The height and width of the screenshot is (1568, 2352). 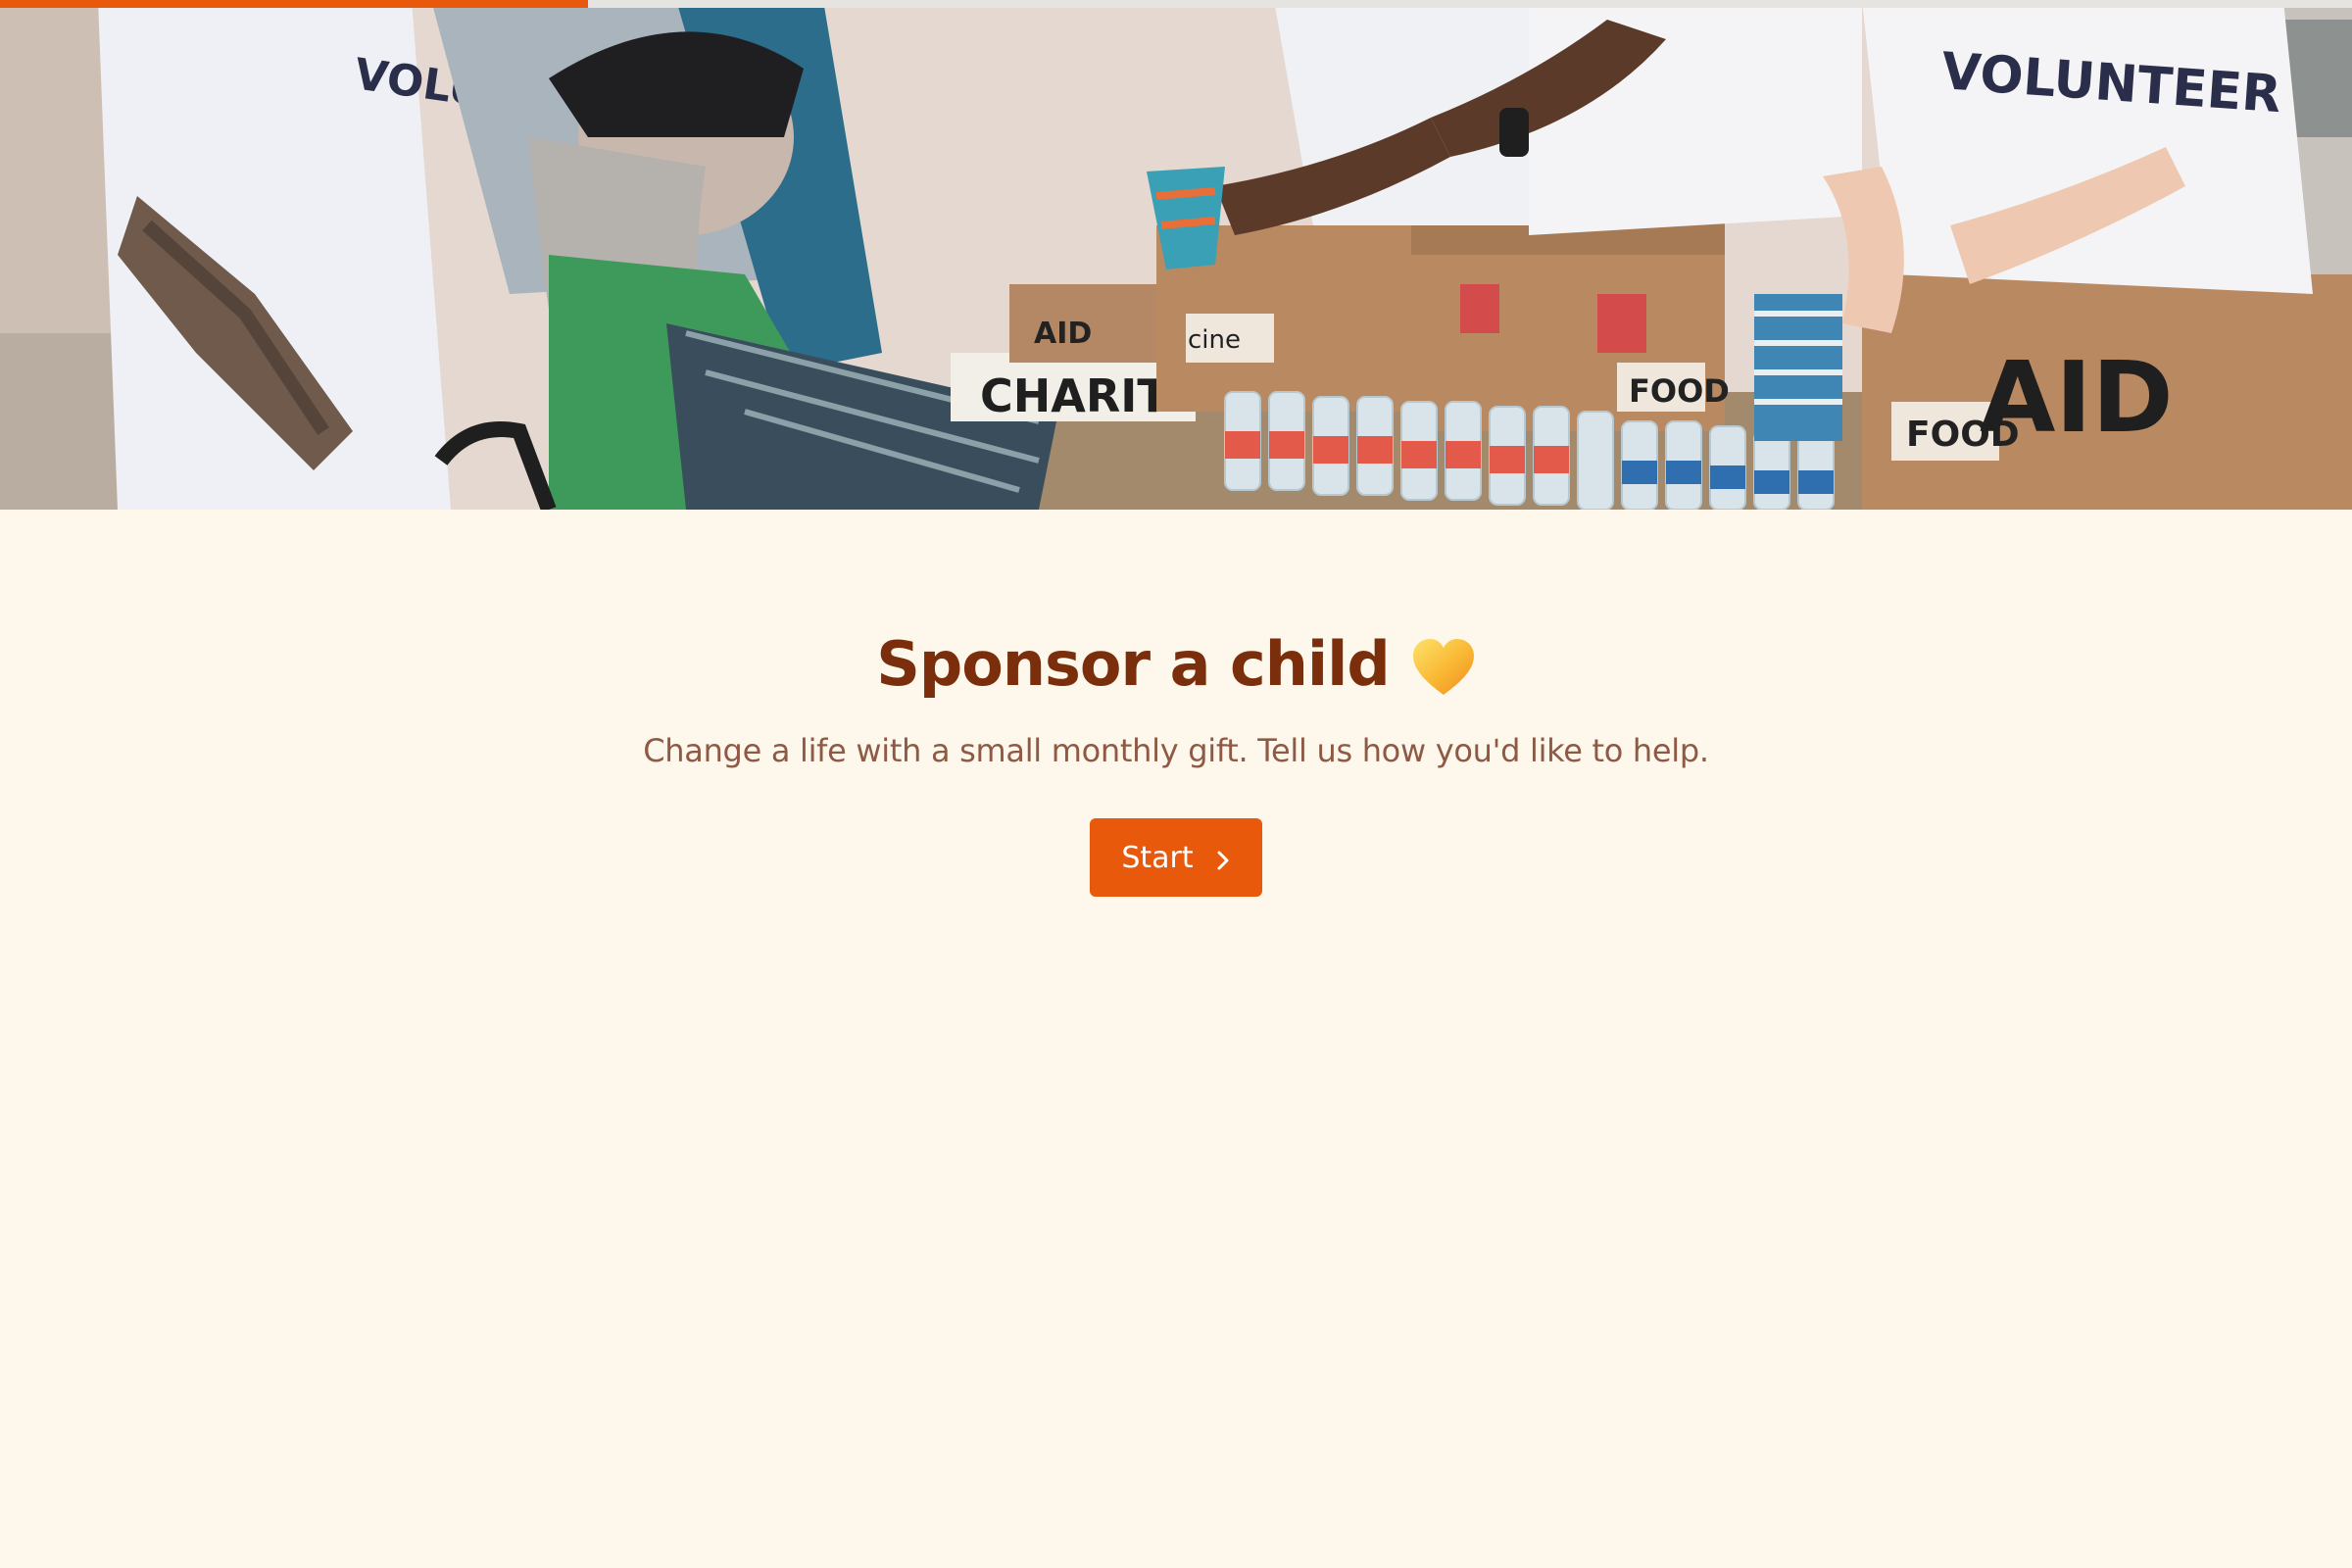 What do you see at coordinates (294, 4) in the screenshot?
I see `progress-bar-fill` at bounding box center [294, 4].